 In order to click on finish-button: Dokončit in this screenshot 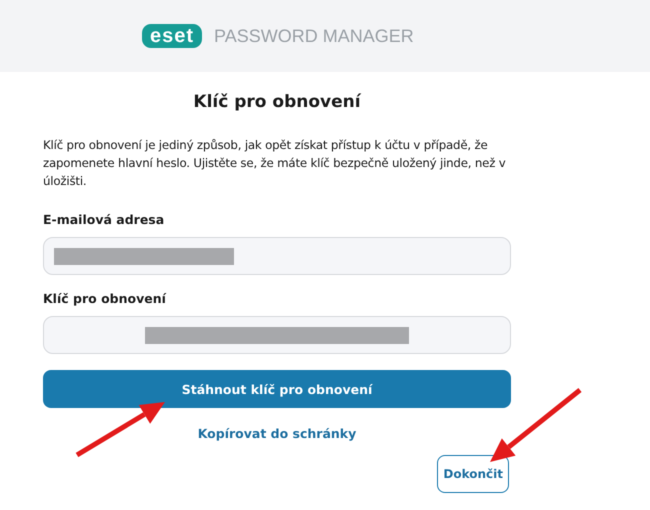, I will do `click(473, 474)`.